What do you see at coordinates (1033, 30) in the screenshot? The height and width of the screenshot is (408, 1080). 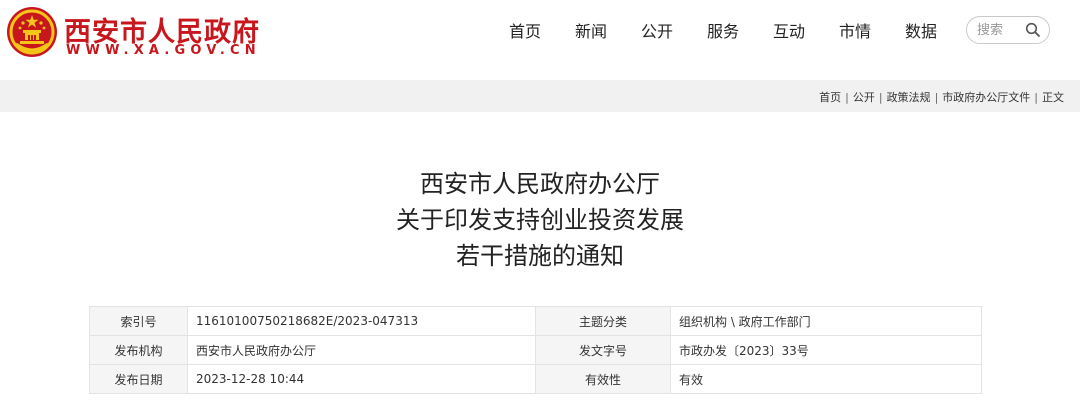 I see `search-icon` at bounding box center [1033, 30].